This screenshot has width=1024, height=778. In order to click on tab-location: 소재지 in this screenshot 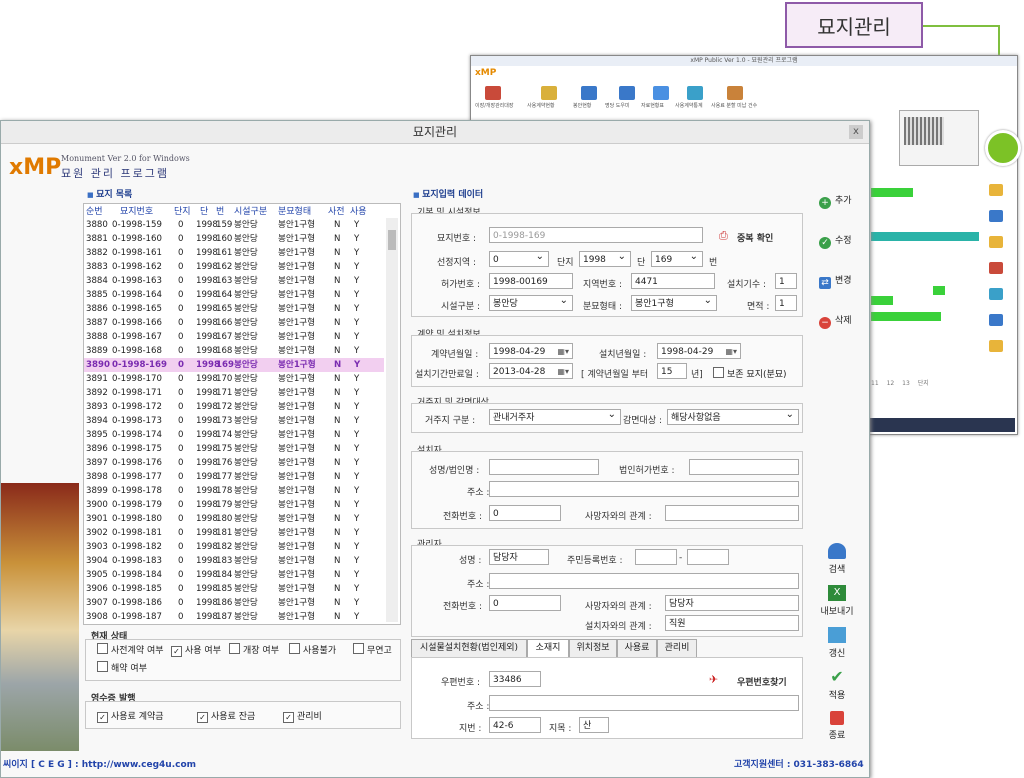, I will do `click(548, 648)`.